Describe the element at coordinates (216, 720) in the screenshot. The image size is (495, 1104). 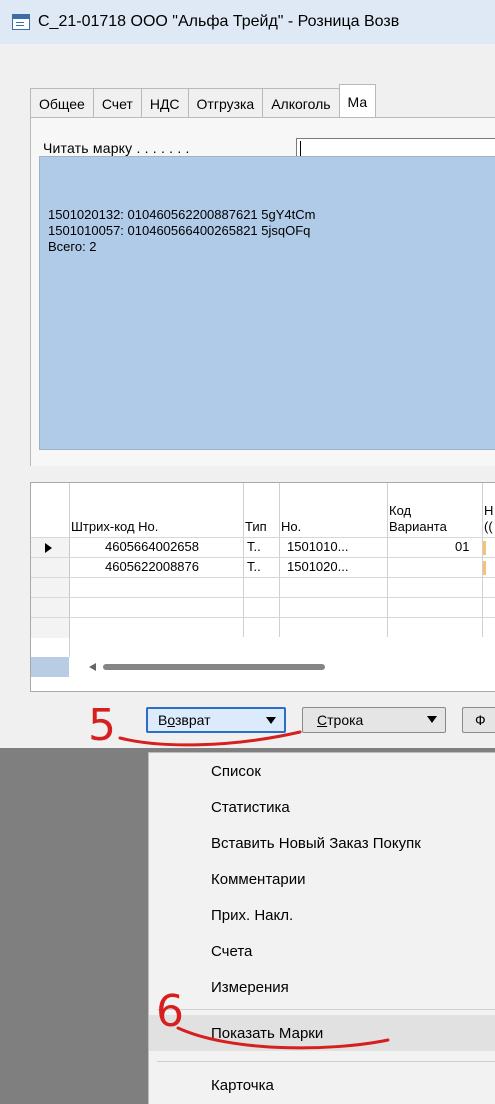
I see `return-menu-button: Возврат` at that location.